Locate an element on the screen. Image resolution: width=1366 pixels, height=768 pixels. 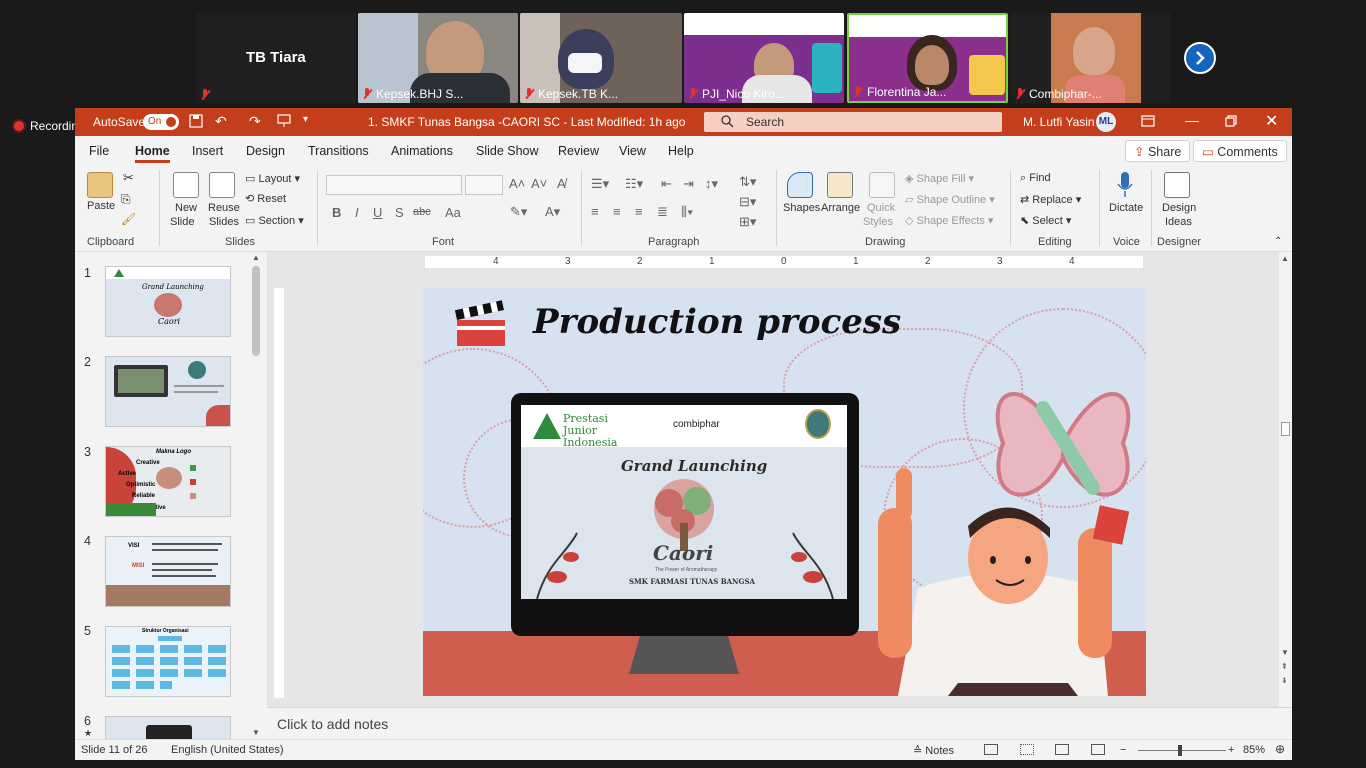
copy-icon: ⎘ is located at coordinates (126, 199).